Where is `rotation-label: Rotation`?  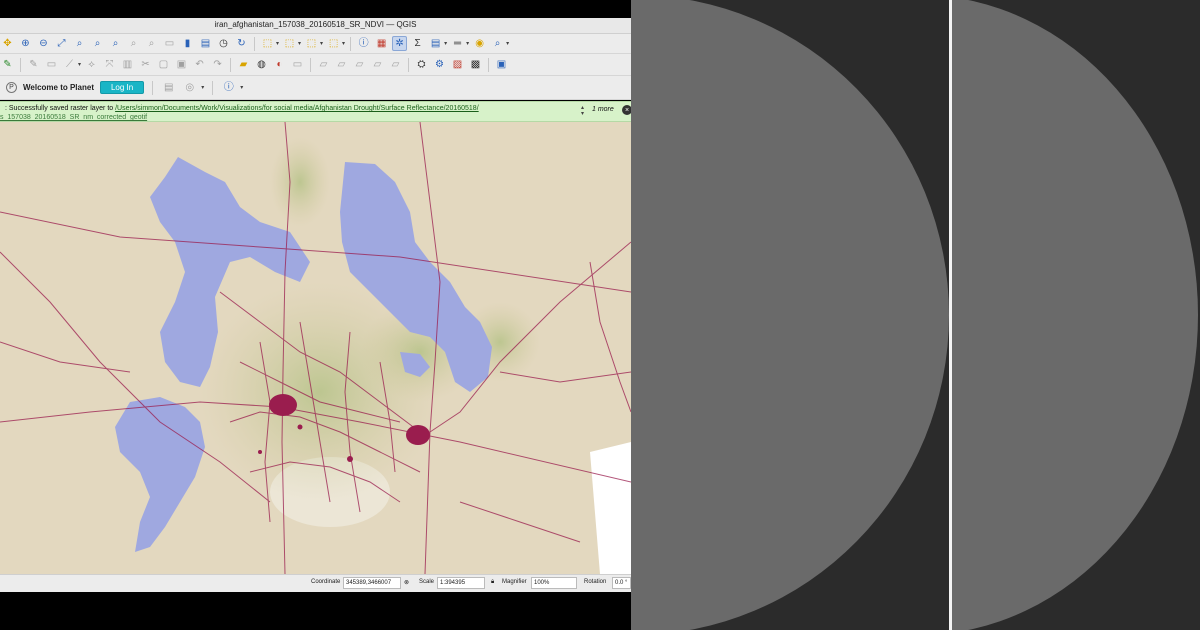
rotation-label: Rotation is located at coordinates (595, 582).